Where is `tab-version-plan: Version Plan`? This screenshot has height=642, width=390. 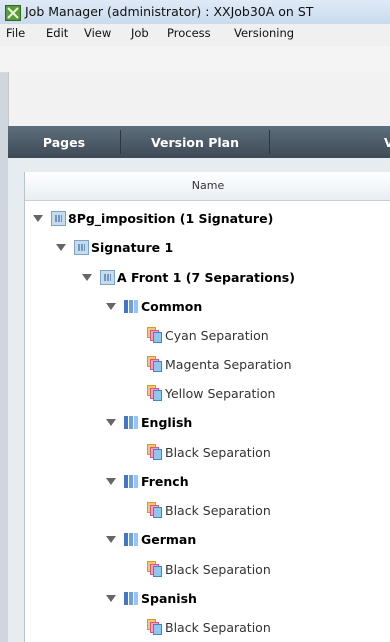 tab-version-plan: Version Plan is located at coordinates (195, 142).